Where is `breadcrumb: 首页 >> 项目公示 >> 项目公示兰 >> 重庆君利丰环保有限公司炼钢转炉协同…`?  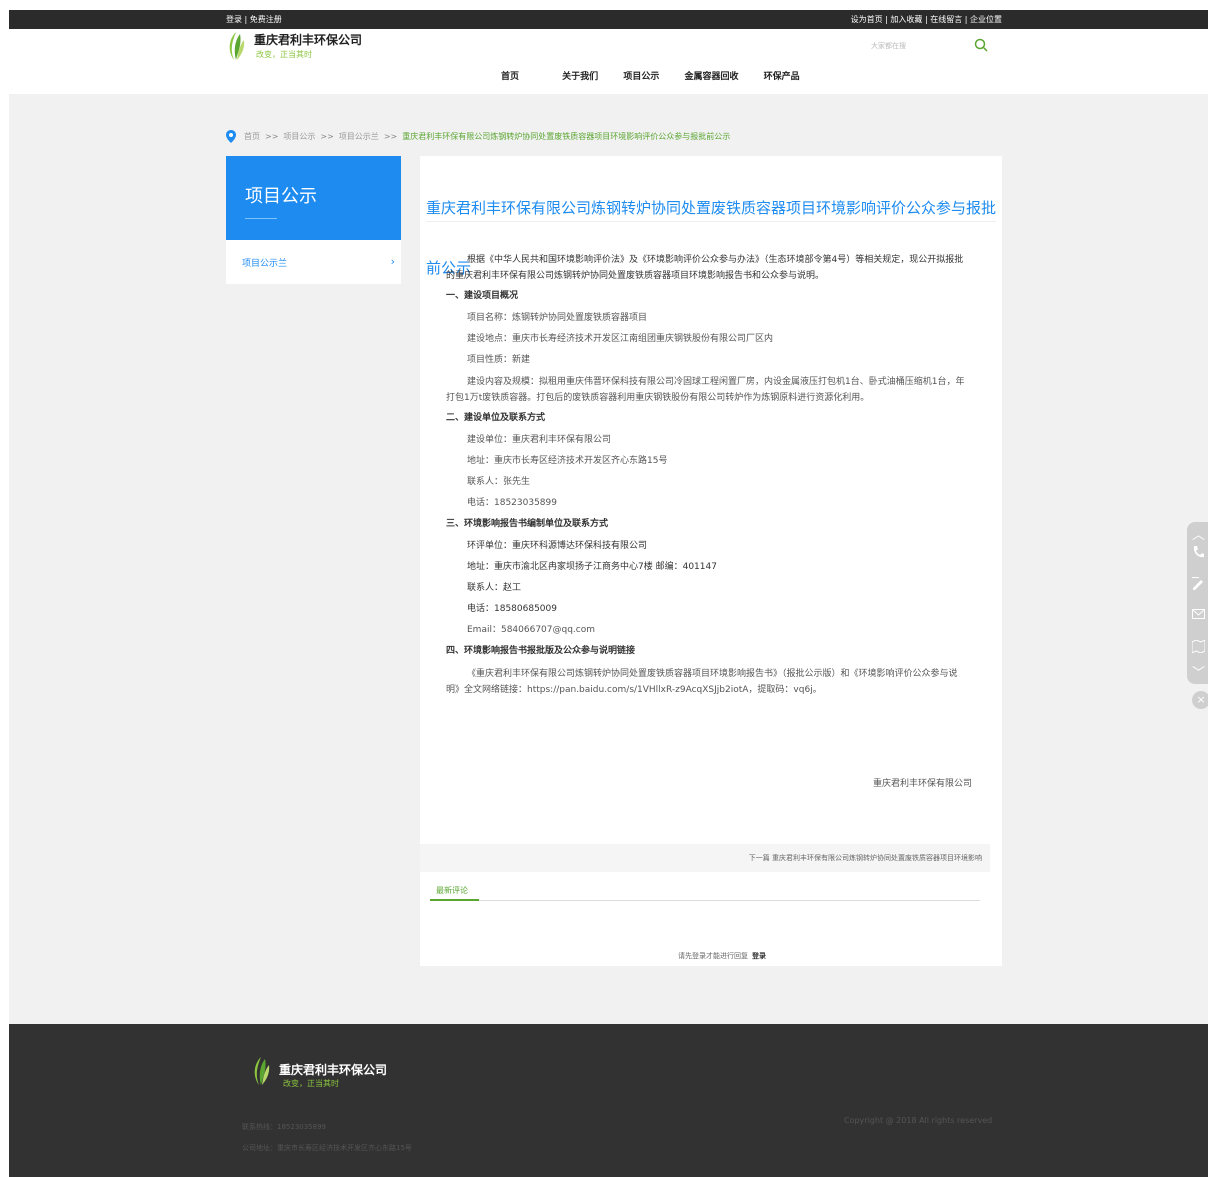 breadcrumb: 首页 >> 项目公示 >> 项目公示兰 >> 重庆君利丰环保有限公司炼钢转炉协同… is located at coordinates (478, 136).